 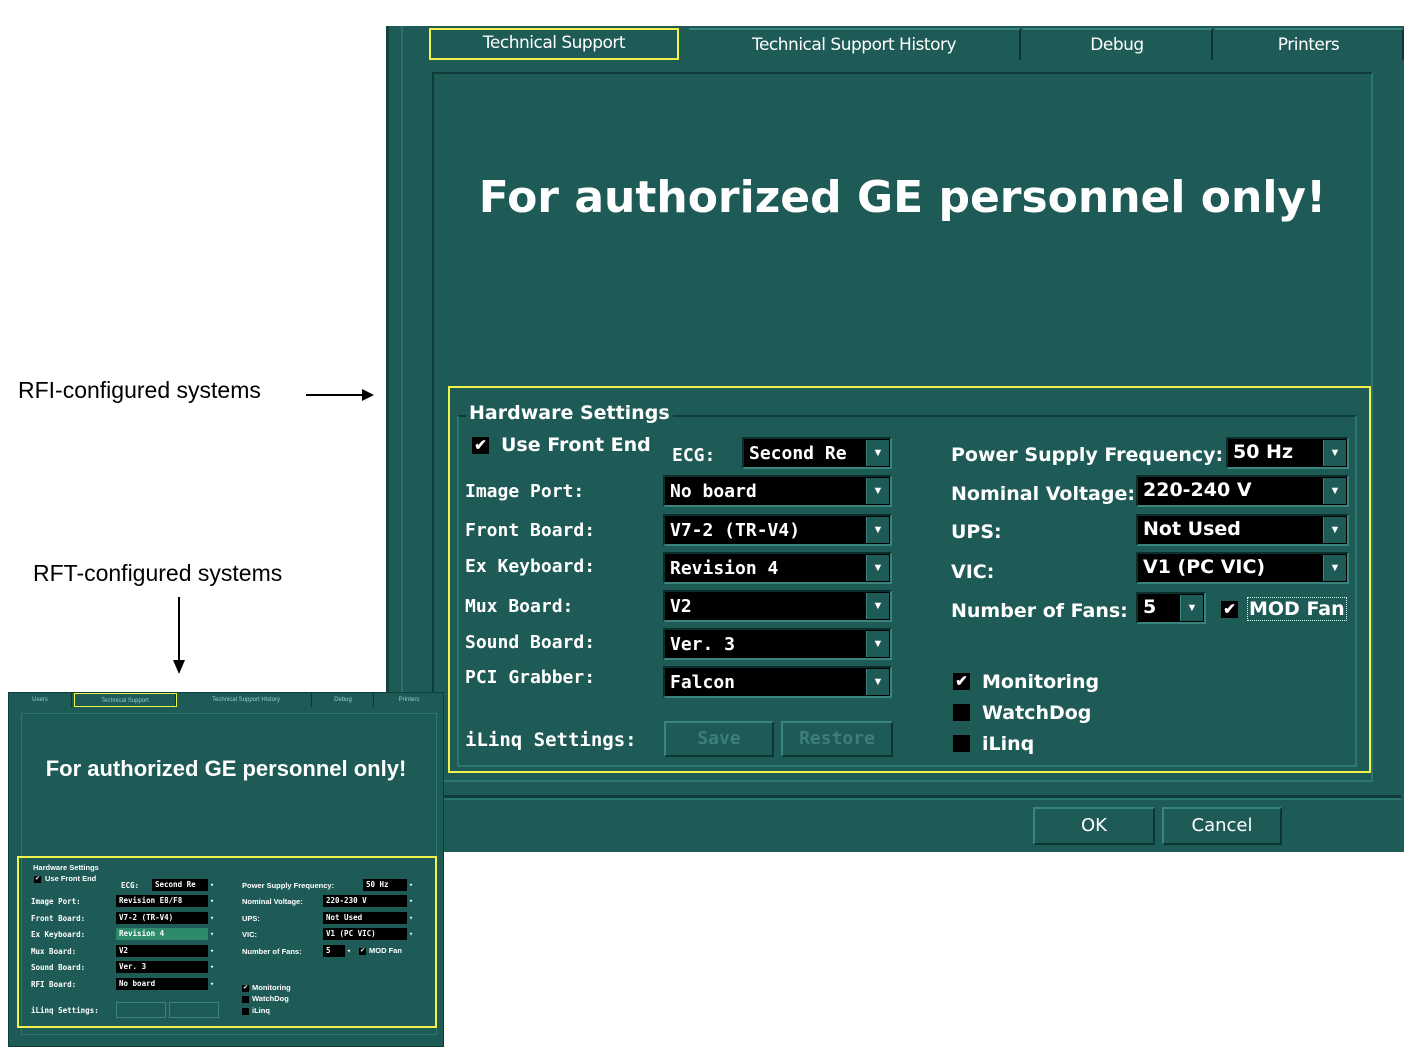 I want to click on mux-board-value: V2, so click(x=681, y=606).